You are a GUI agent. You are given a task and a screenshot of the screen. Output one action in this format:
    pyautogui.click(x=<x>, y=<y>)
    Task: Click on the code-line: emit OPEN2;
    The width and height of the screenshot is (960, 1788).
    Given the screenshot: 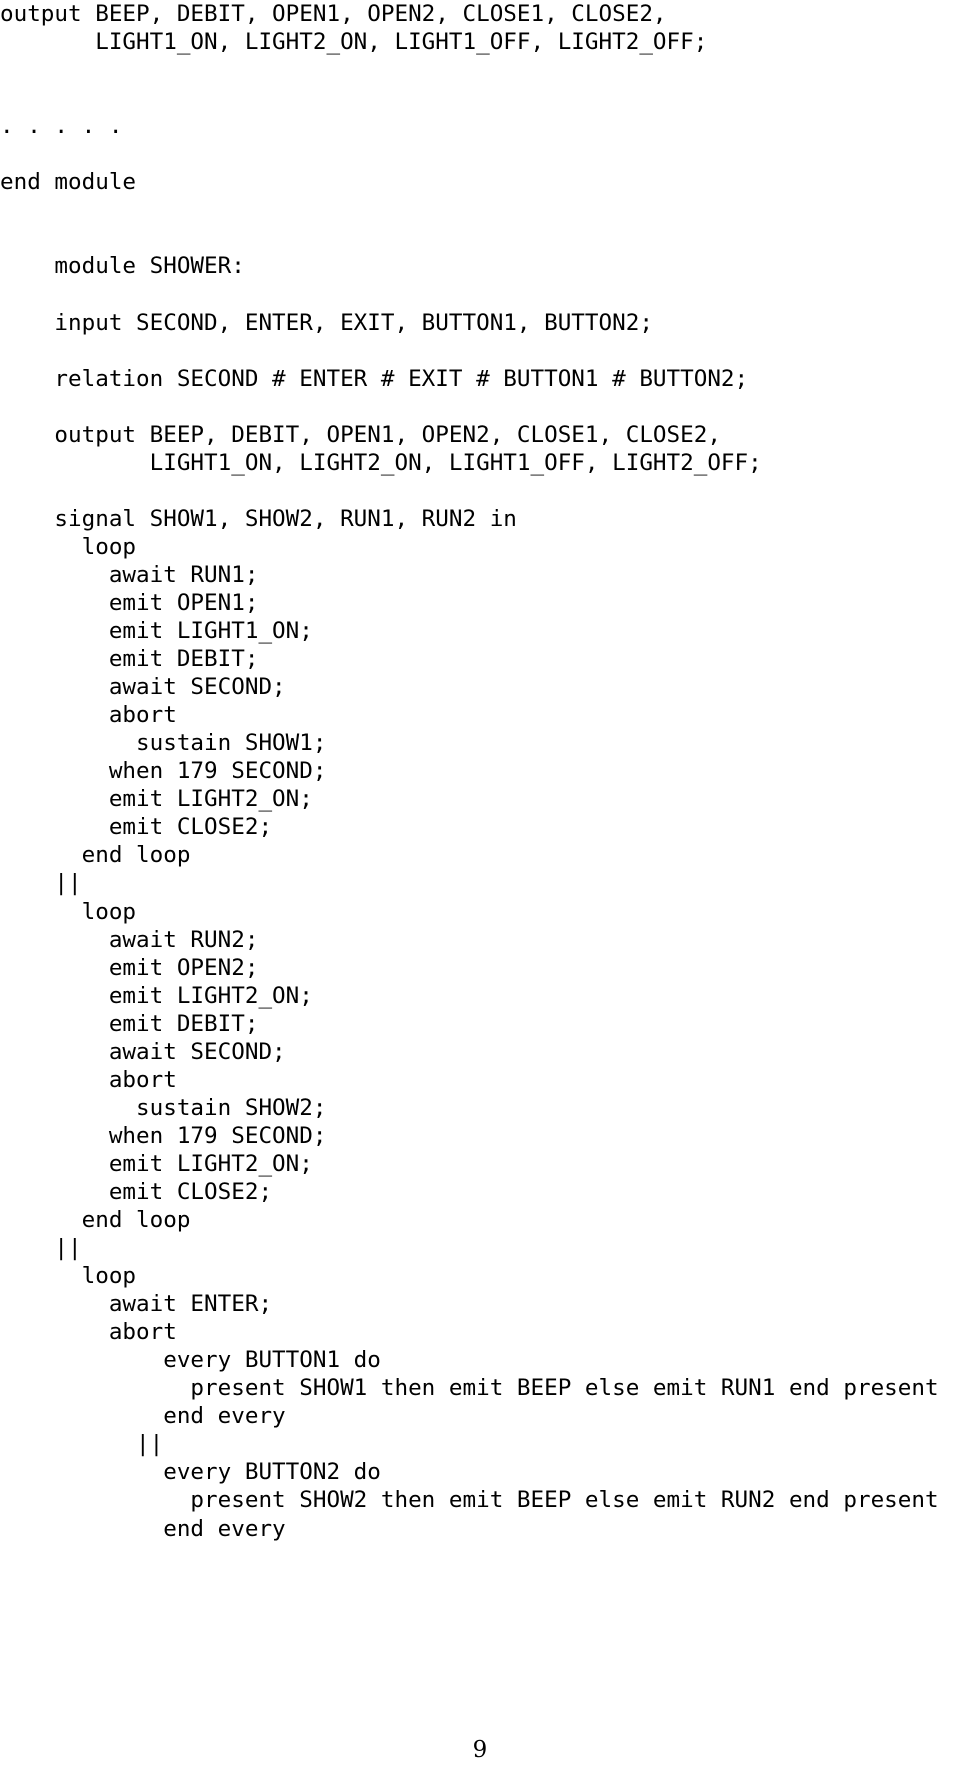 What is the action you would take?
    pyautogui.click(x=129, y=967)
    